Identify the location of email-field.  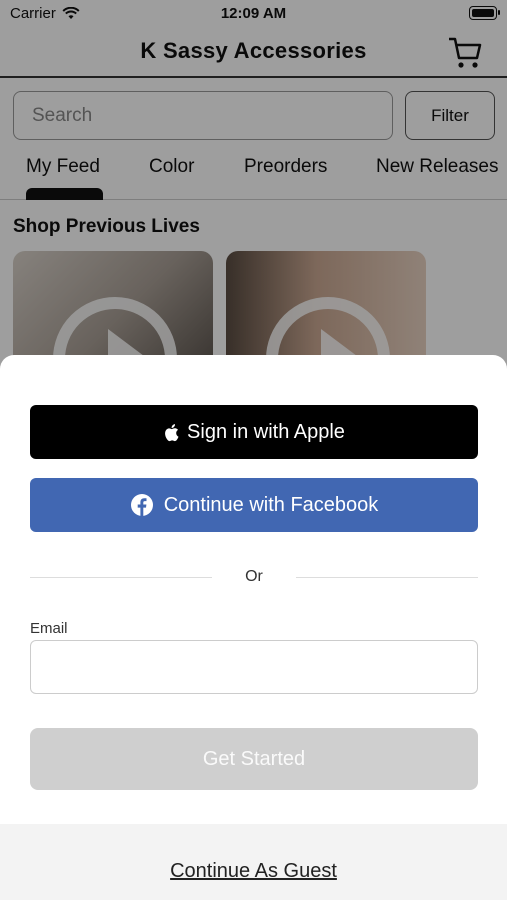
(254, 667).